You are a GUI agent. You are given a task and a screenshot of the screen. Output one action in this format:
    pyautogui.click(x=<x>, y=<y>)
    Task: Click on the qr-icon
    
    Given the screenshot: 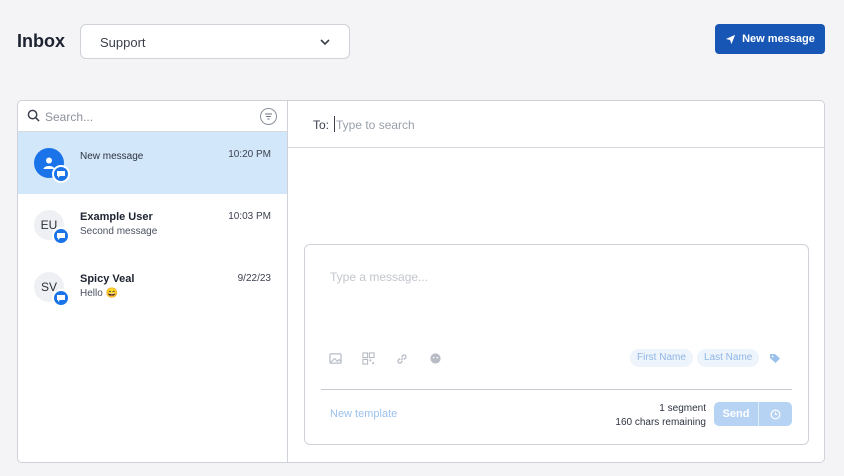 What is the action you would take?
    pyautogui.click(x=368, y=358)
    